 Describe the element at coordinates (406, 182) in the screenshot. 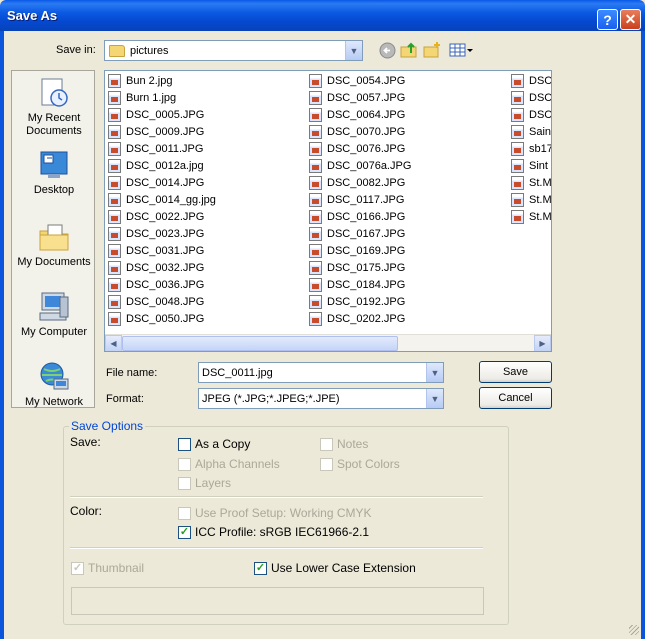

I see `file-item: DSC_0082.JPG` at that location.